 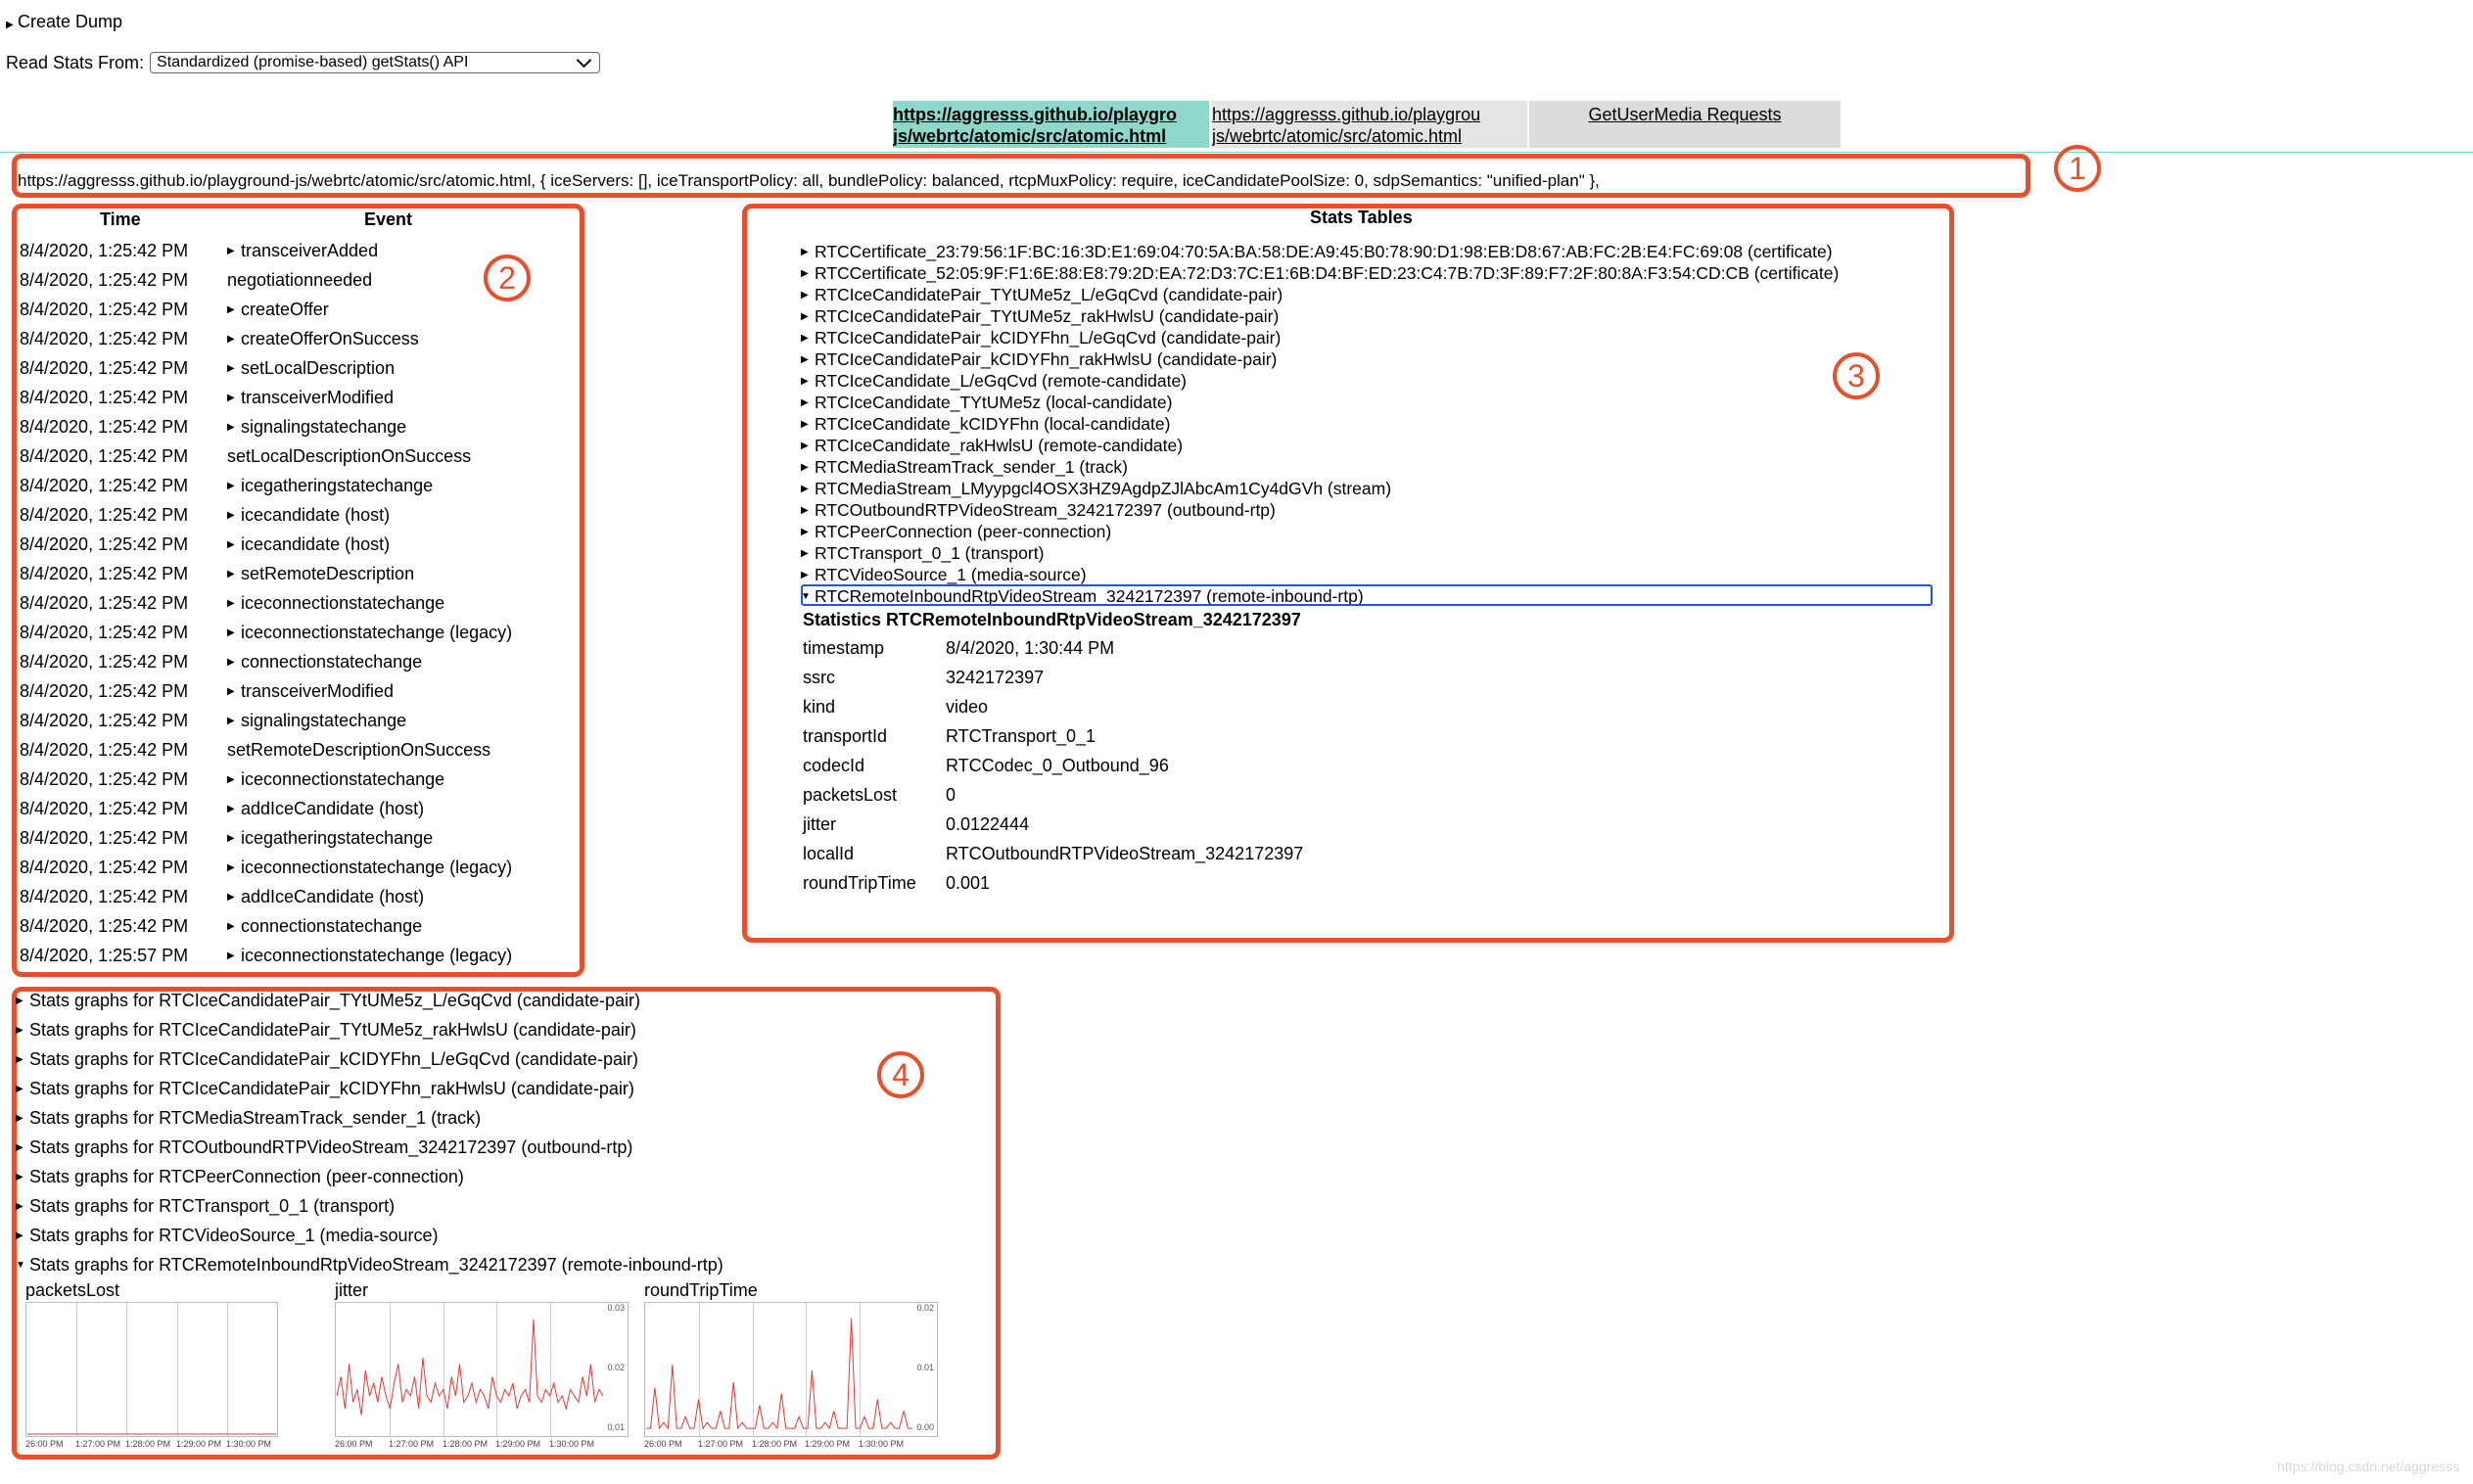 I want to click on stats-table-label: RTCPeerConnection (peer-connection), so click(x=963, y=531).